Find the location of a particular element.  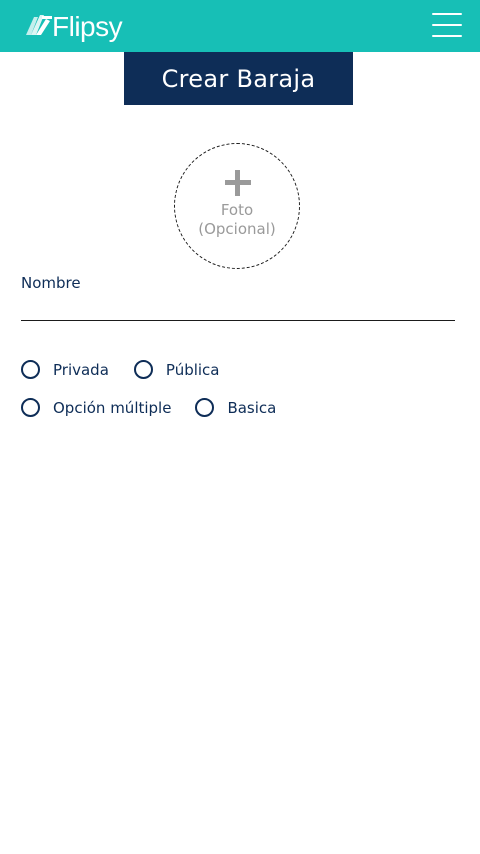

radio-publica: Pública is located at coordinates (176, 369).